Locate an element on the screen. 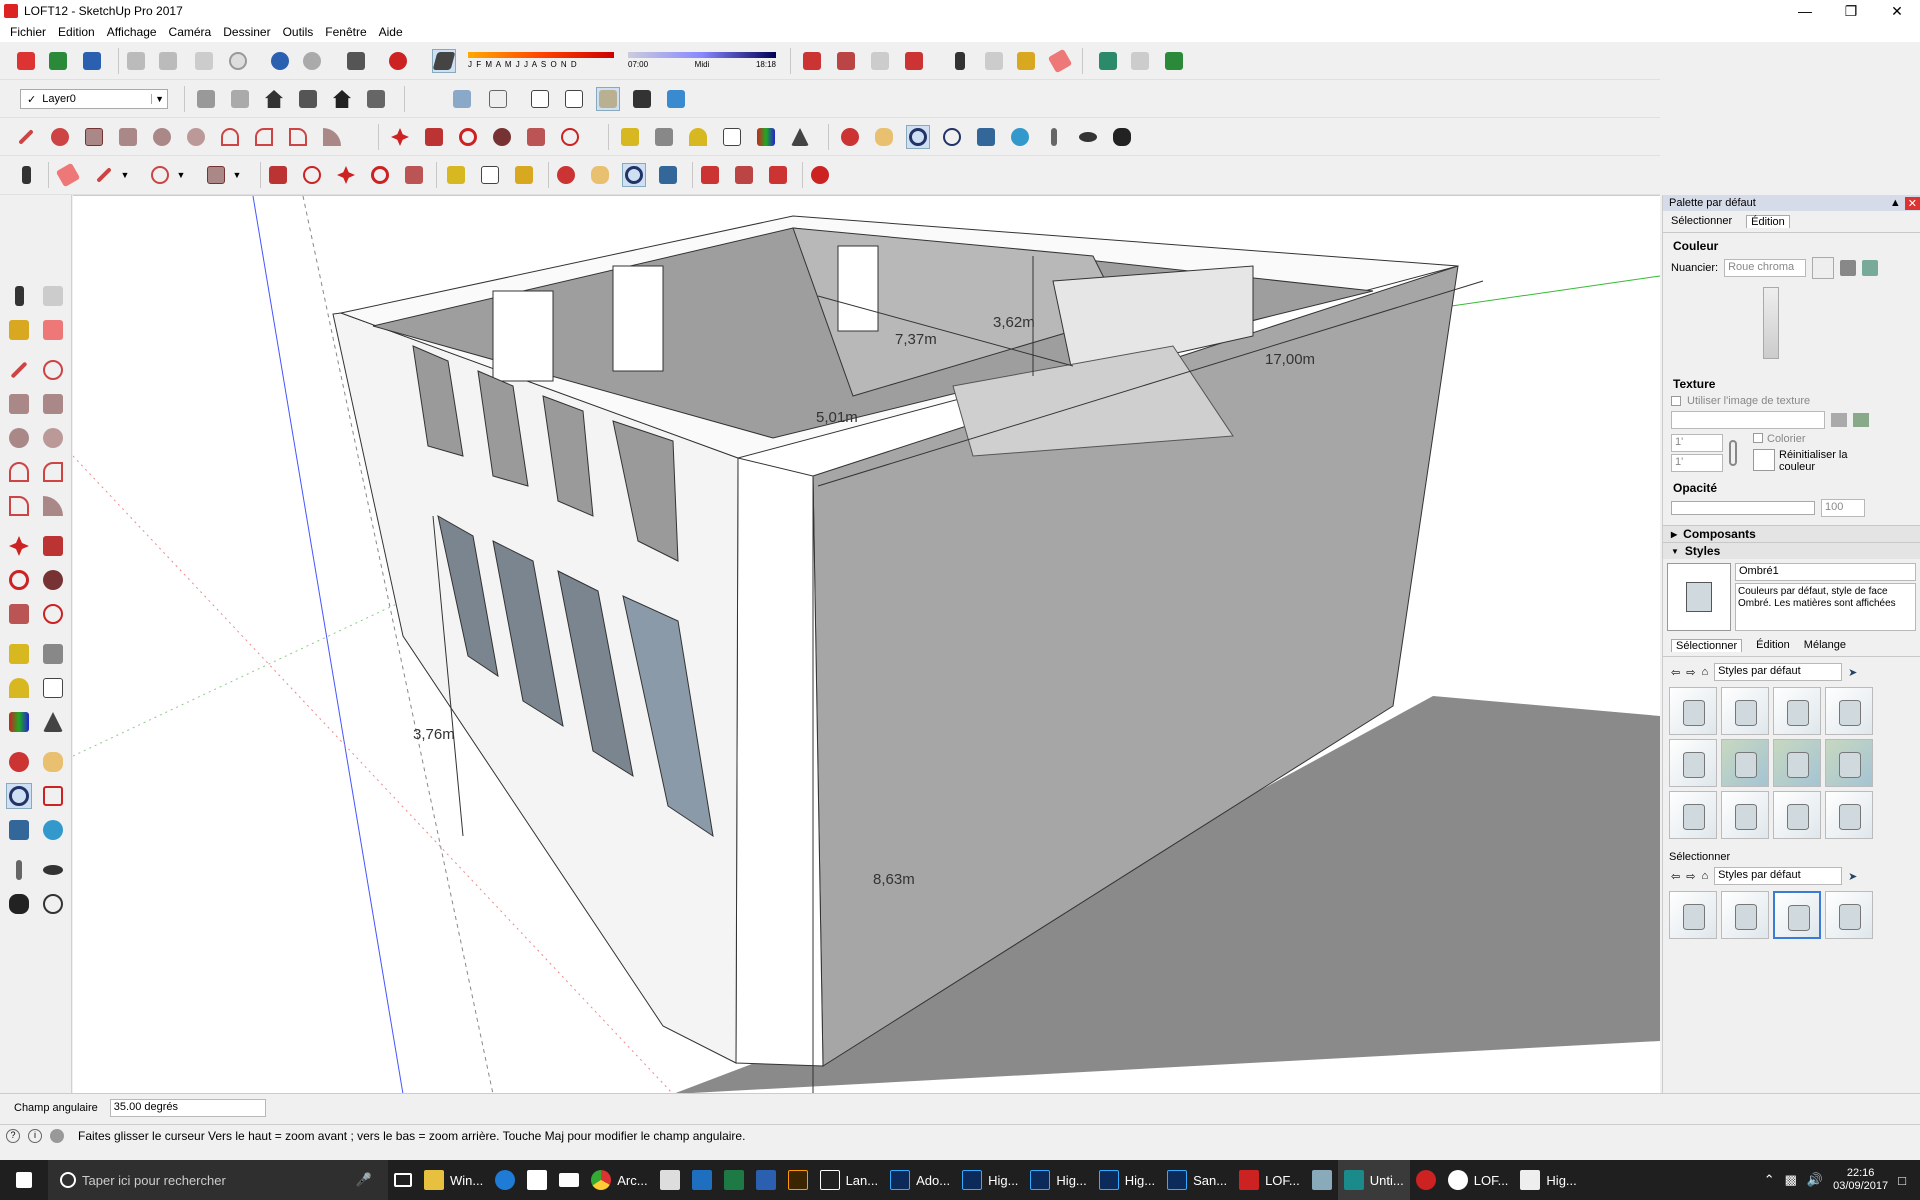  pie-tool-left is located at coordinates (53, 506).